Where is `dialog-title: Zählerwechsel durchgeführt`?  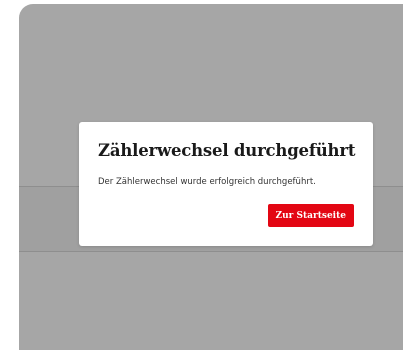 dialog-title: Zählerwechsel durchgeführt is located at coordinates (227, 150).